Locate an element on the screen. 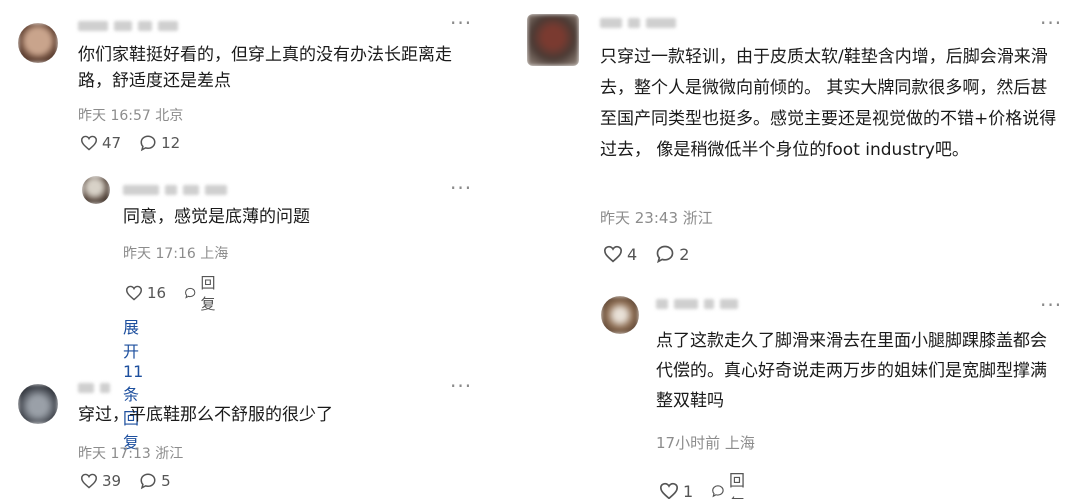  comment-actions: 4 2 is located at coordinates (646, 254).